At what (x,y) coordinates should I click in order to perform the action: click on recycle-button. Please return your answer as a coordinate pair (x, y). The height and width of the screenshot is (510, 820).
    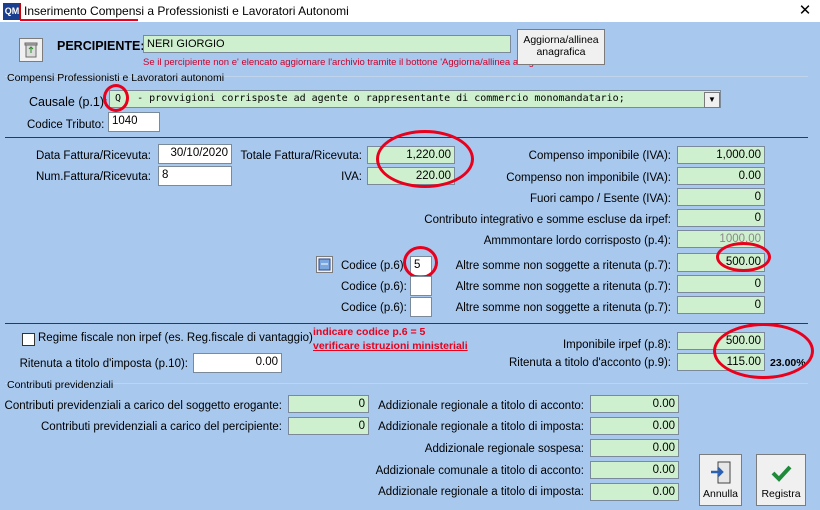
    Looking at the image, I should click on (31, 50).